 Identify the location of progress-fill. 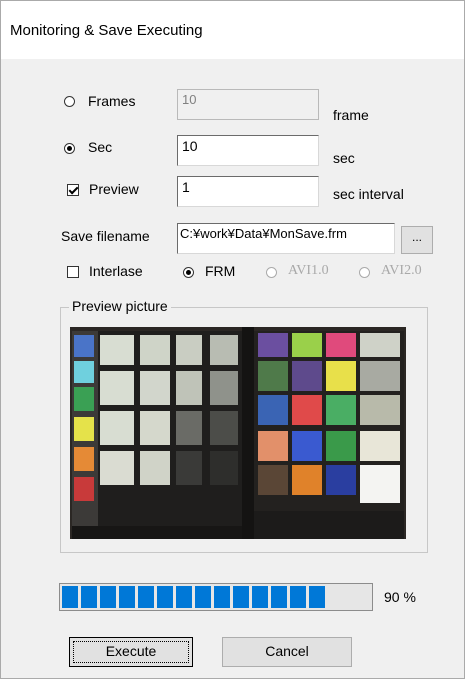
(193, 597).